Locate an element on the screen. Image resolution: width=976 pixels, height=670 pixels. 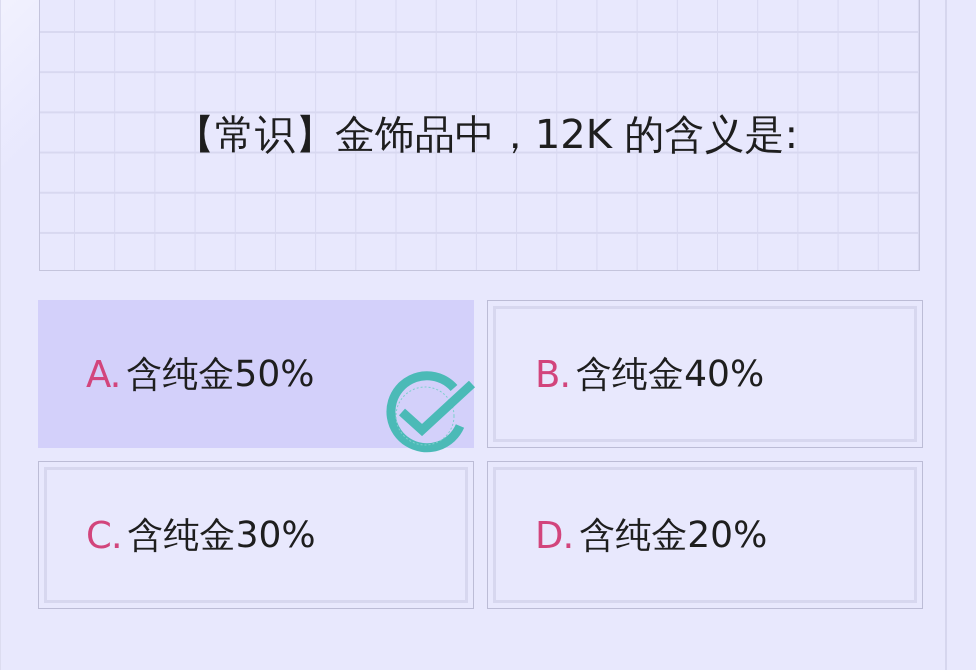
question-text: 【常识】金饰品中，12K 的含义是: is located at coordinates (486, 135).